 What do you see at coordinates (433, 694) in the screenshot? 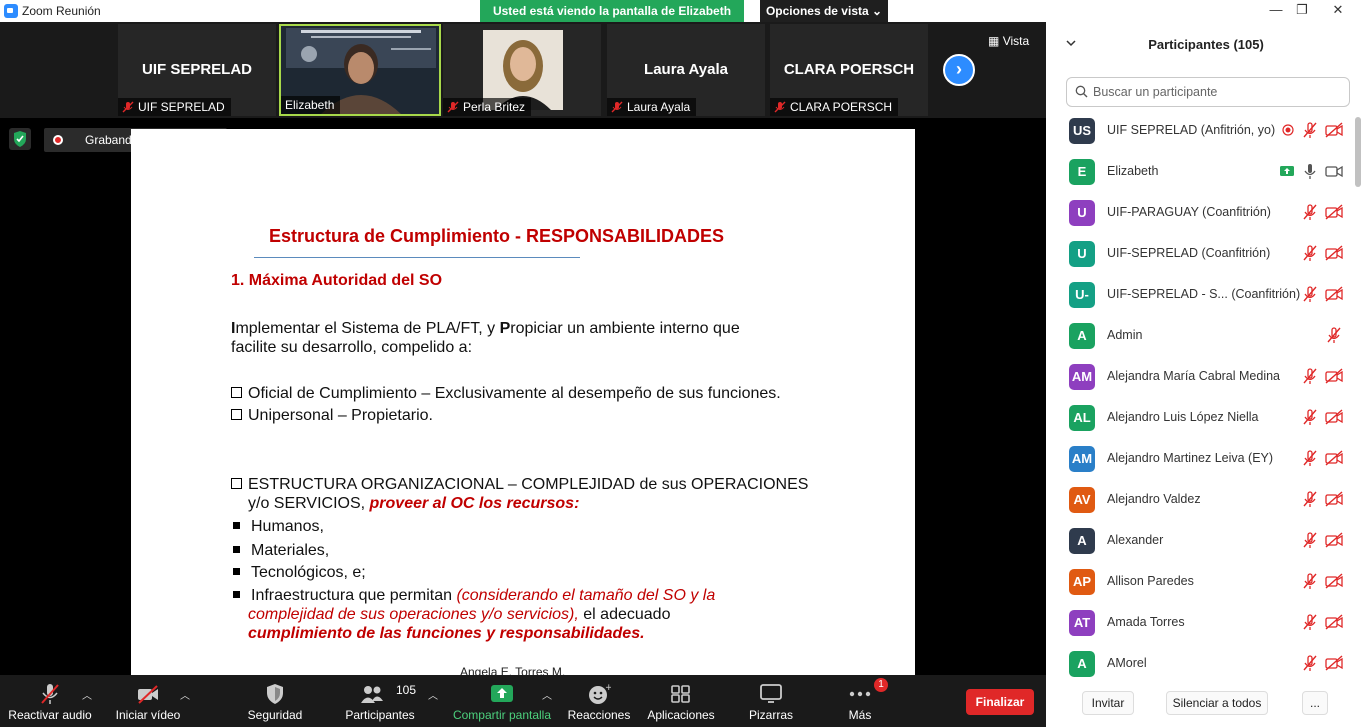
I see `participants-options-chevron-icon: ︿` at bounding box center [433, 694].